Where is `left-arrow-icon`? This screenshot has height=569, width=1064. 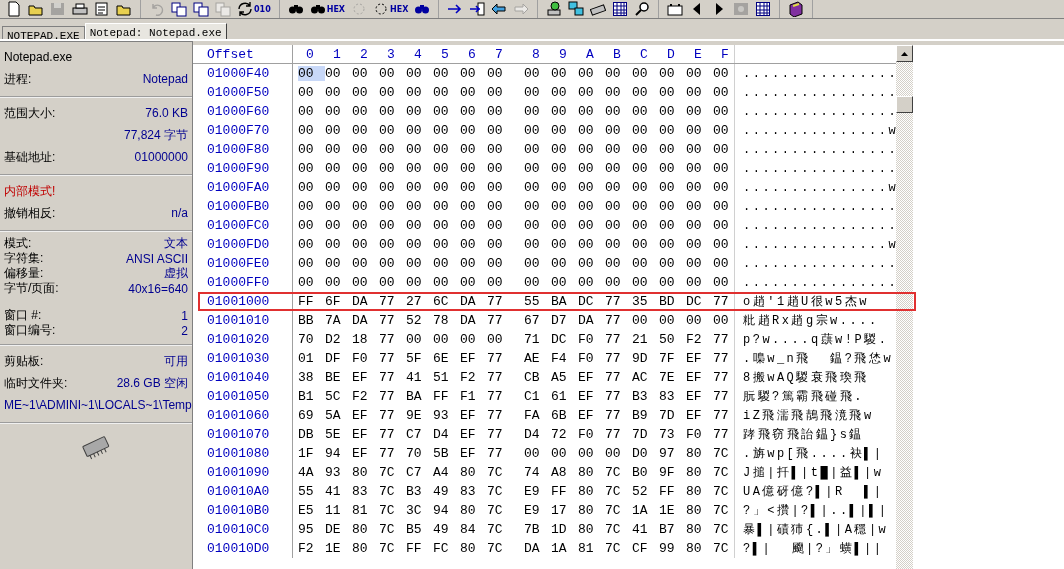 left-arrow-icon is located at coordinates (499, 9).